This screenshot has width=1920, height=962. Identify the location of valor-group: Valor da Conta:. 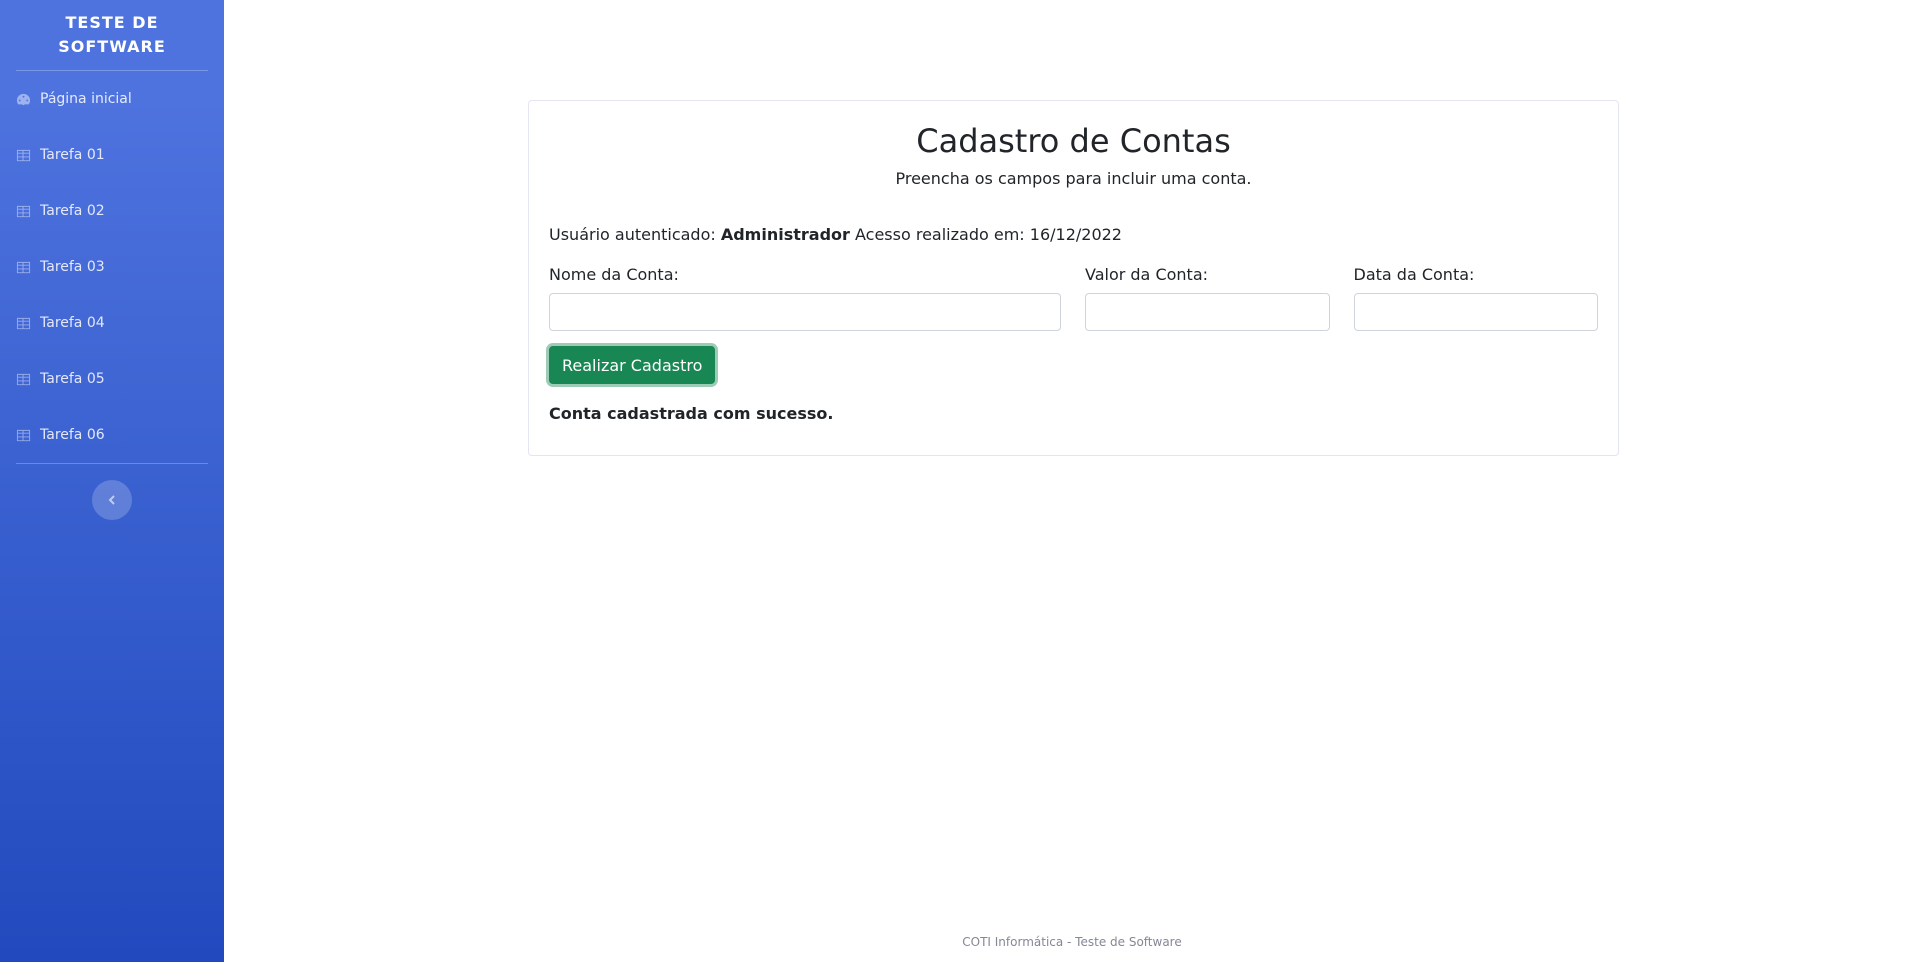
(1207, 298).